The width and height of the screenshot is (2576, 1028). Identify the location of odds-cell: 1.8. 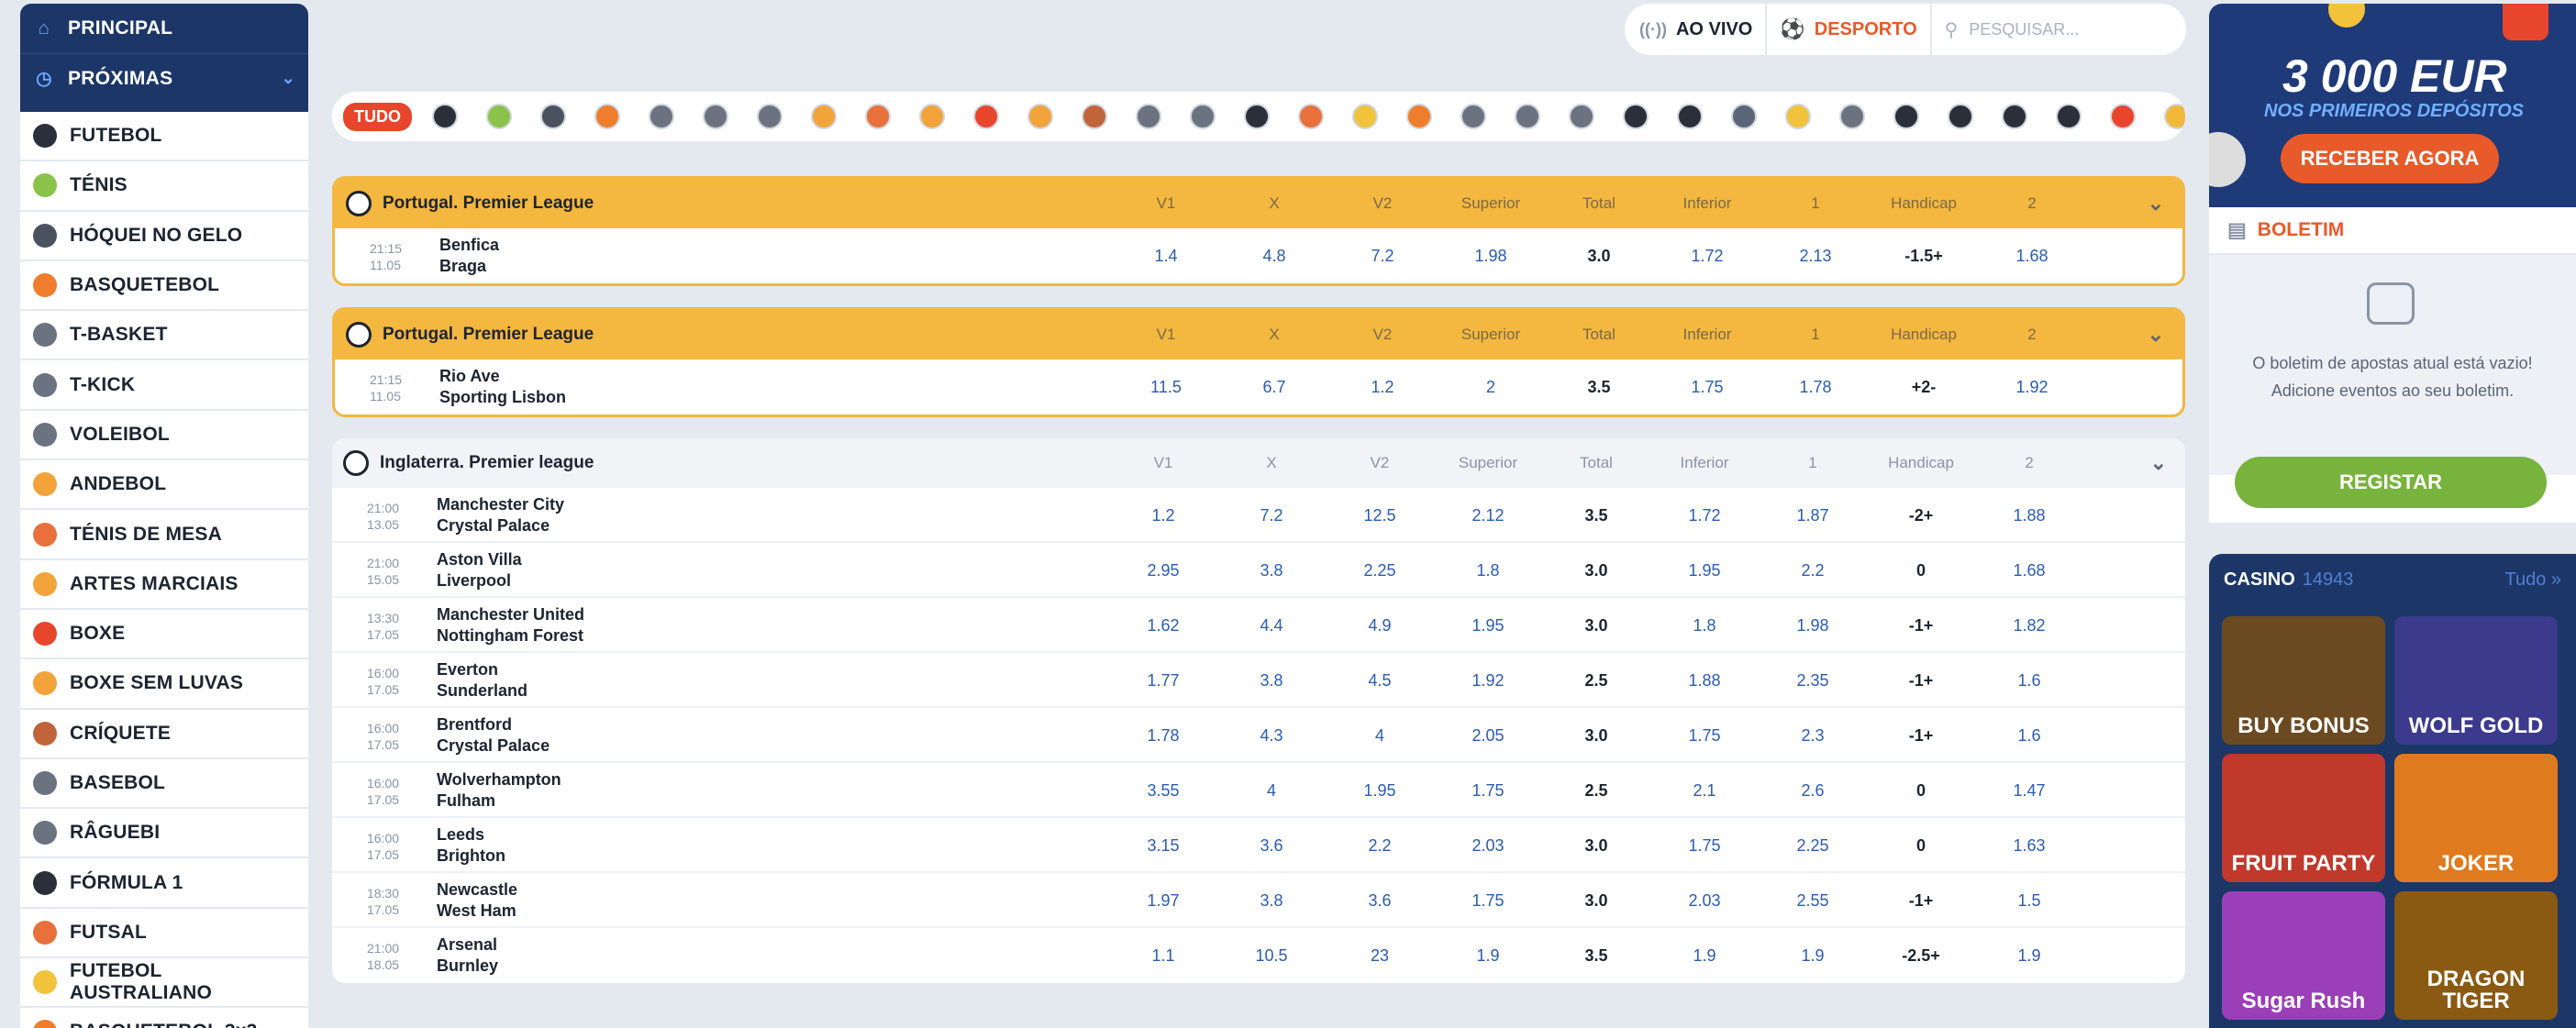
(1488, 570).